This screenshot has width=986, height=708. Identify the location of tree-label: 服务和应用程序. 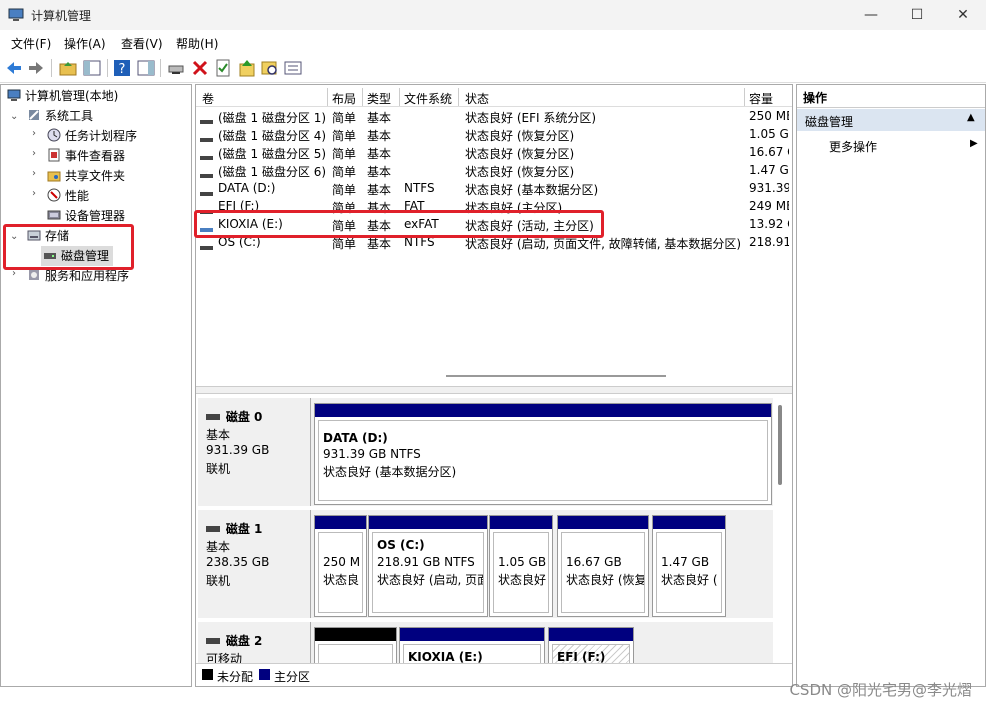
(87, 276).